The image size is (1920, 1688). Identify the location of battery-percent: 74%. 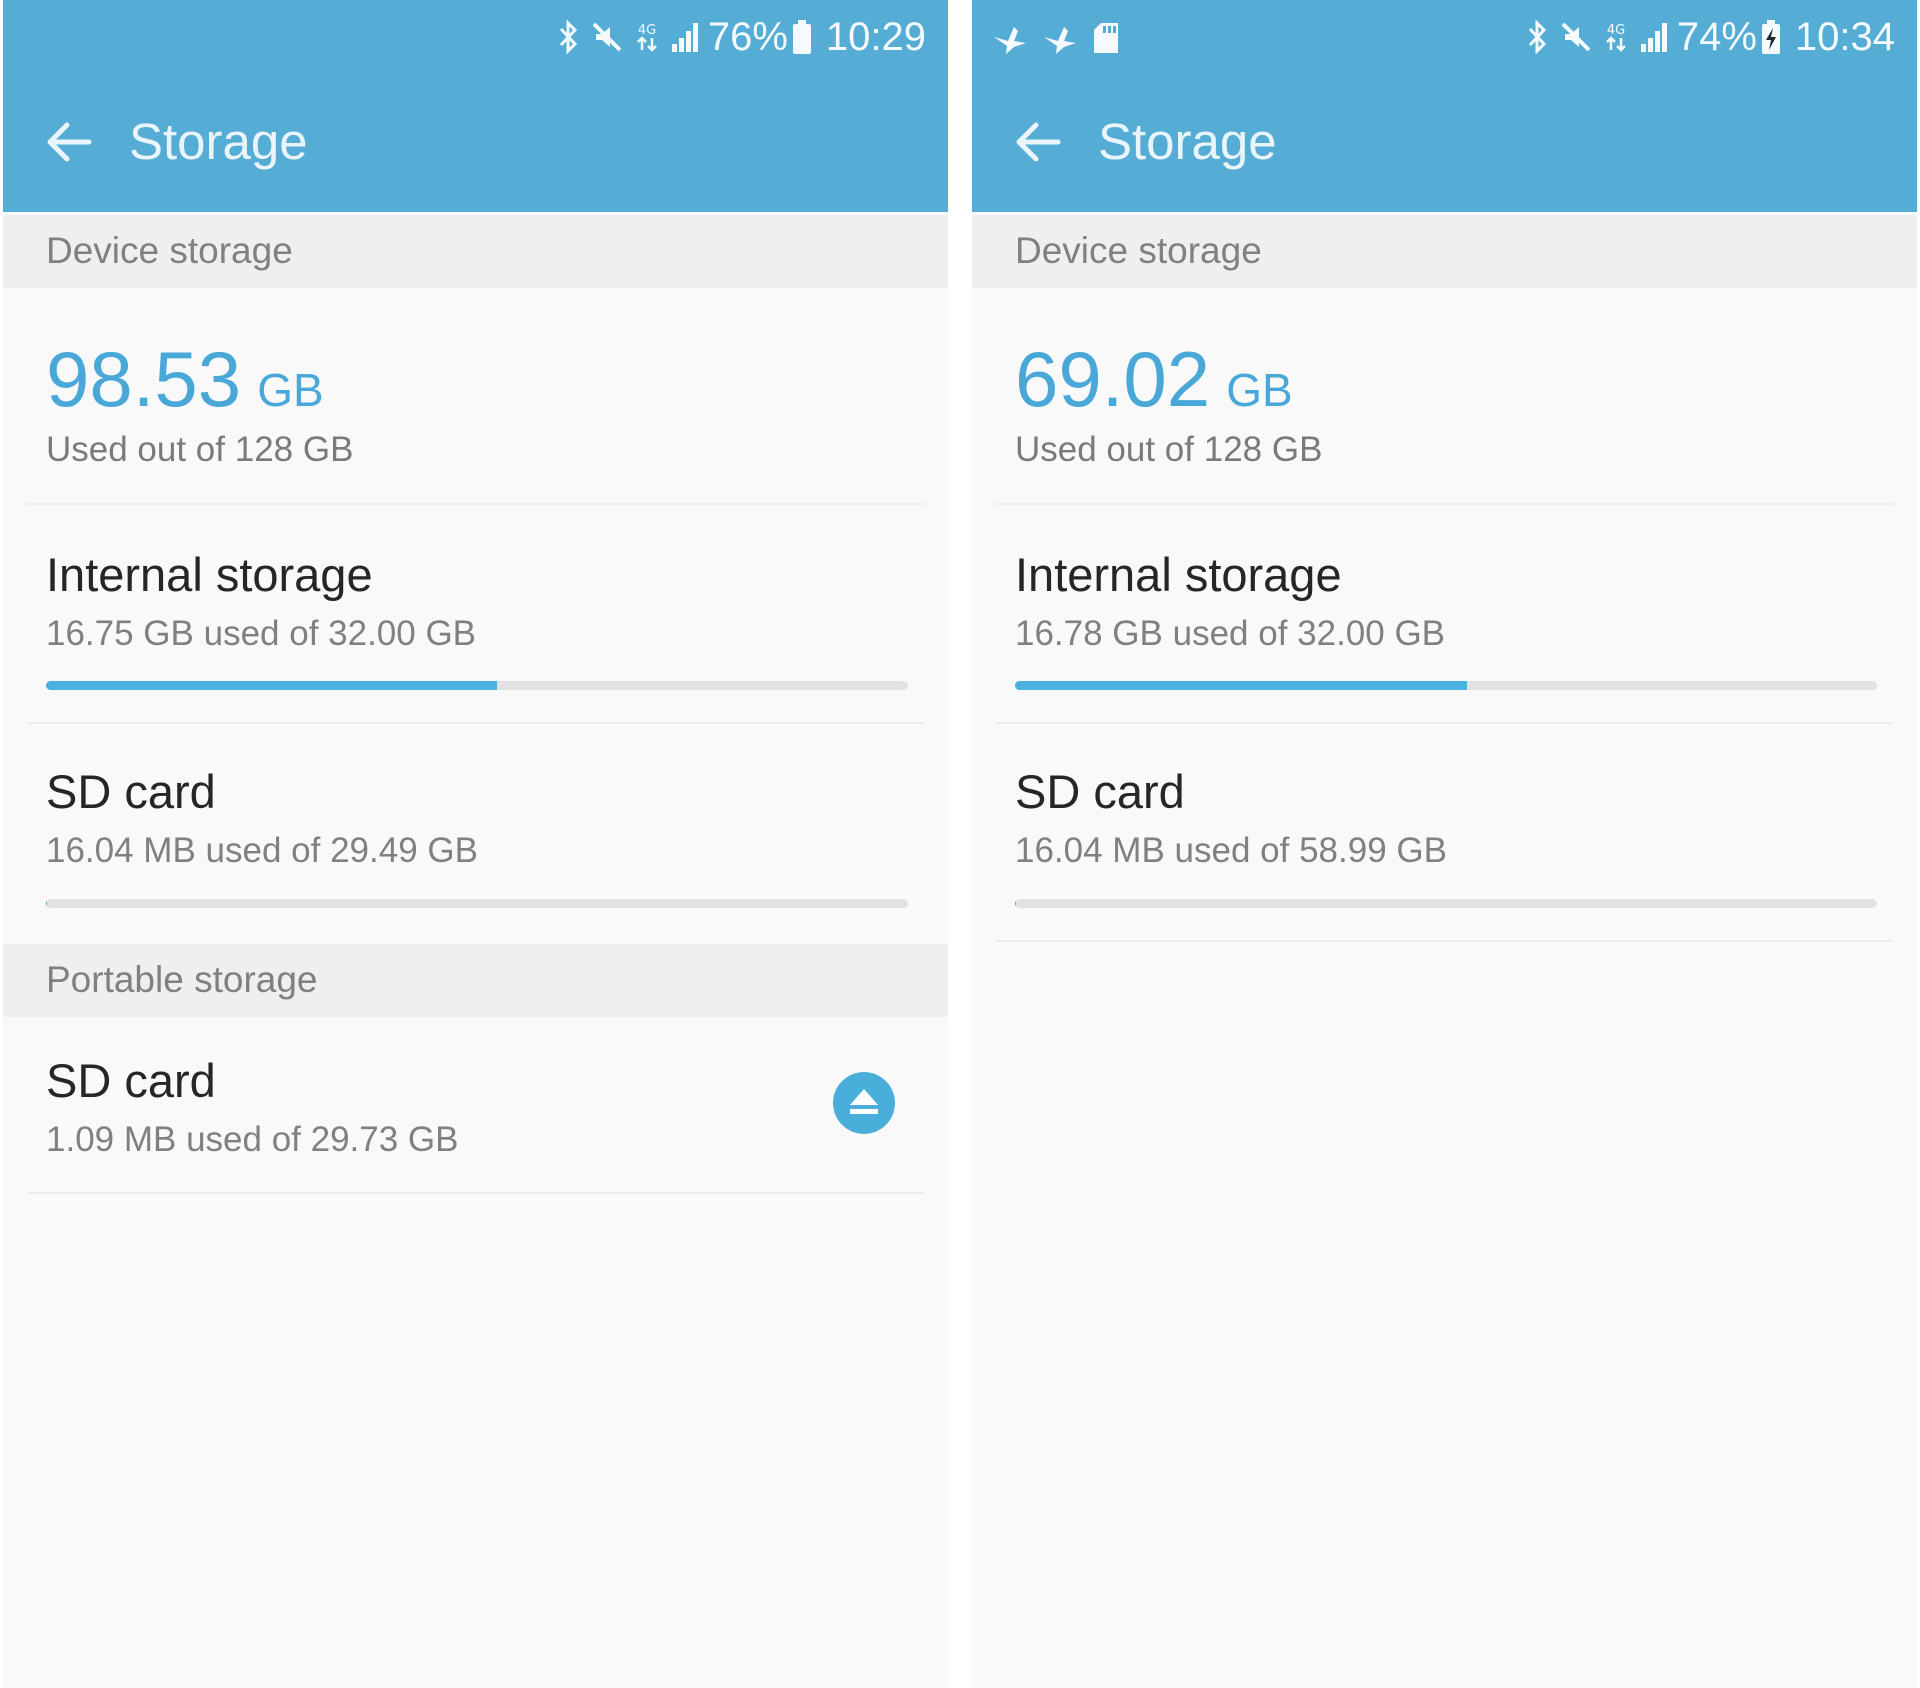
(1716, 36).